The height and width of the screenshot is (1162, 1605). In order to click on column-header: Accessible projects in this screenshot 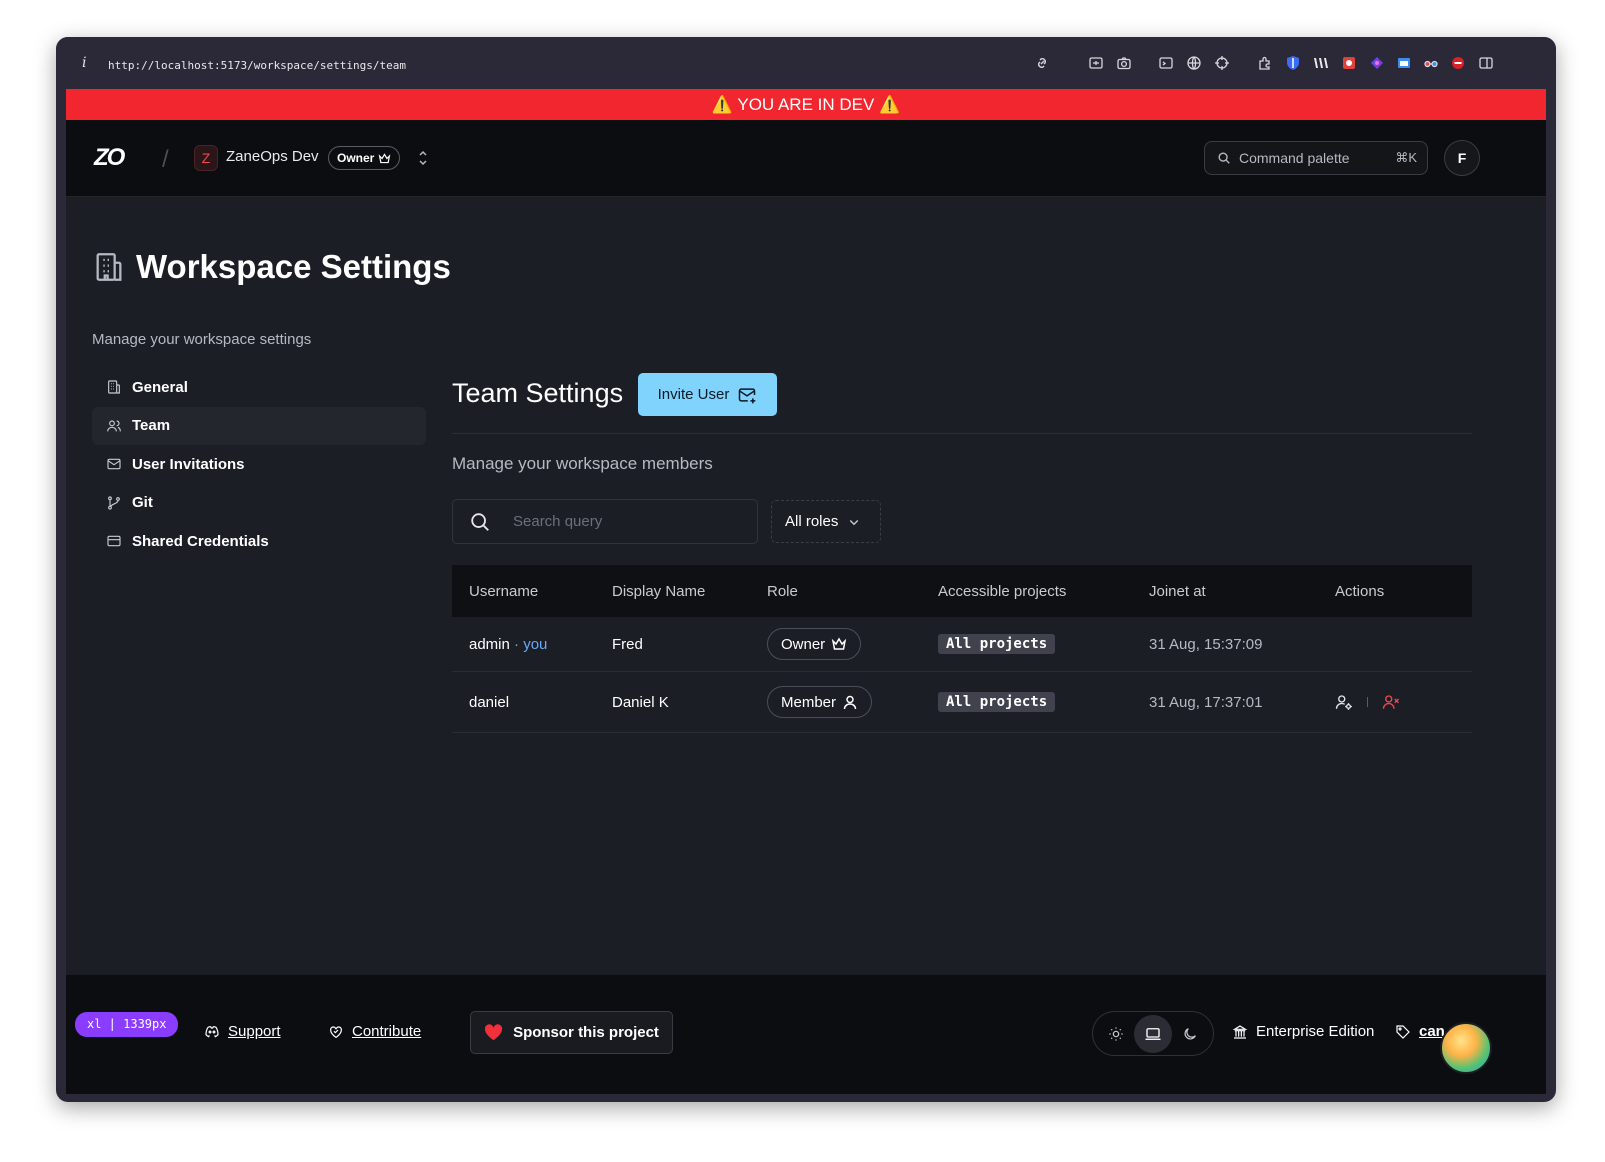, I will do `click(1002, 591)`.